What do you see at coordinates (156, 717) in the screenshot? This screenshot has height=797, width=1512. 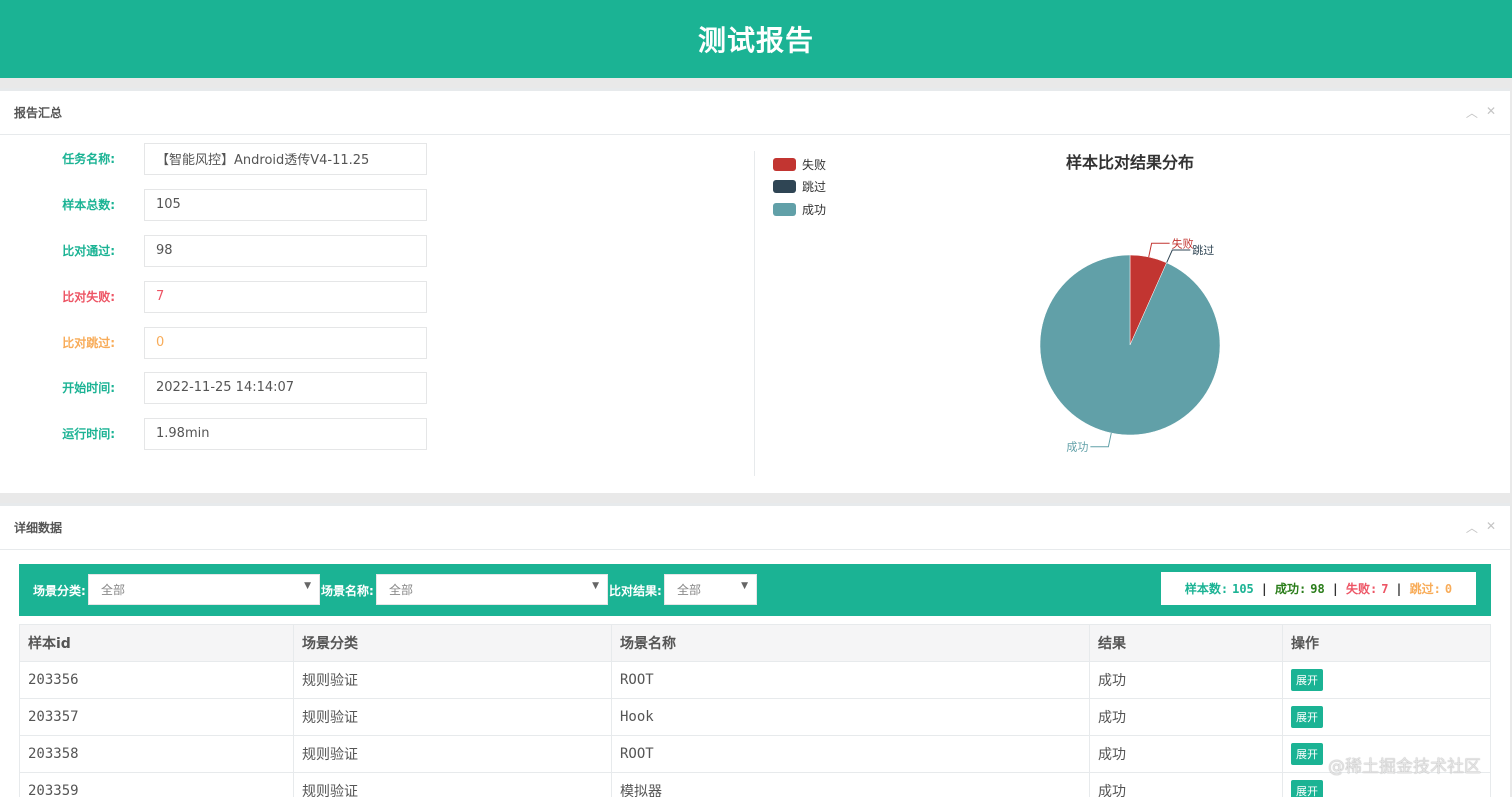 I see `cell-sample-id: 203357` at bounding box center [156, 717].